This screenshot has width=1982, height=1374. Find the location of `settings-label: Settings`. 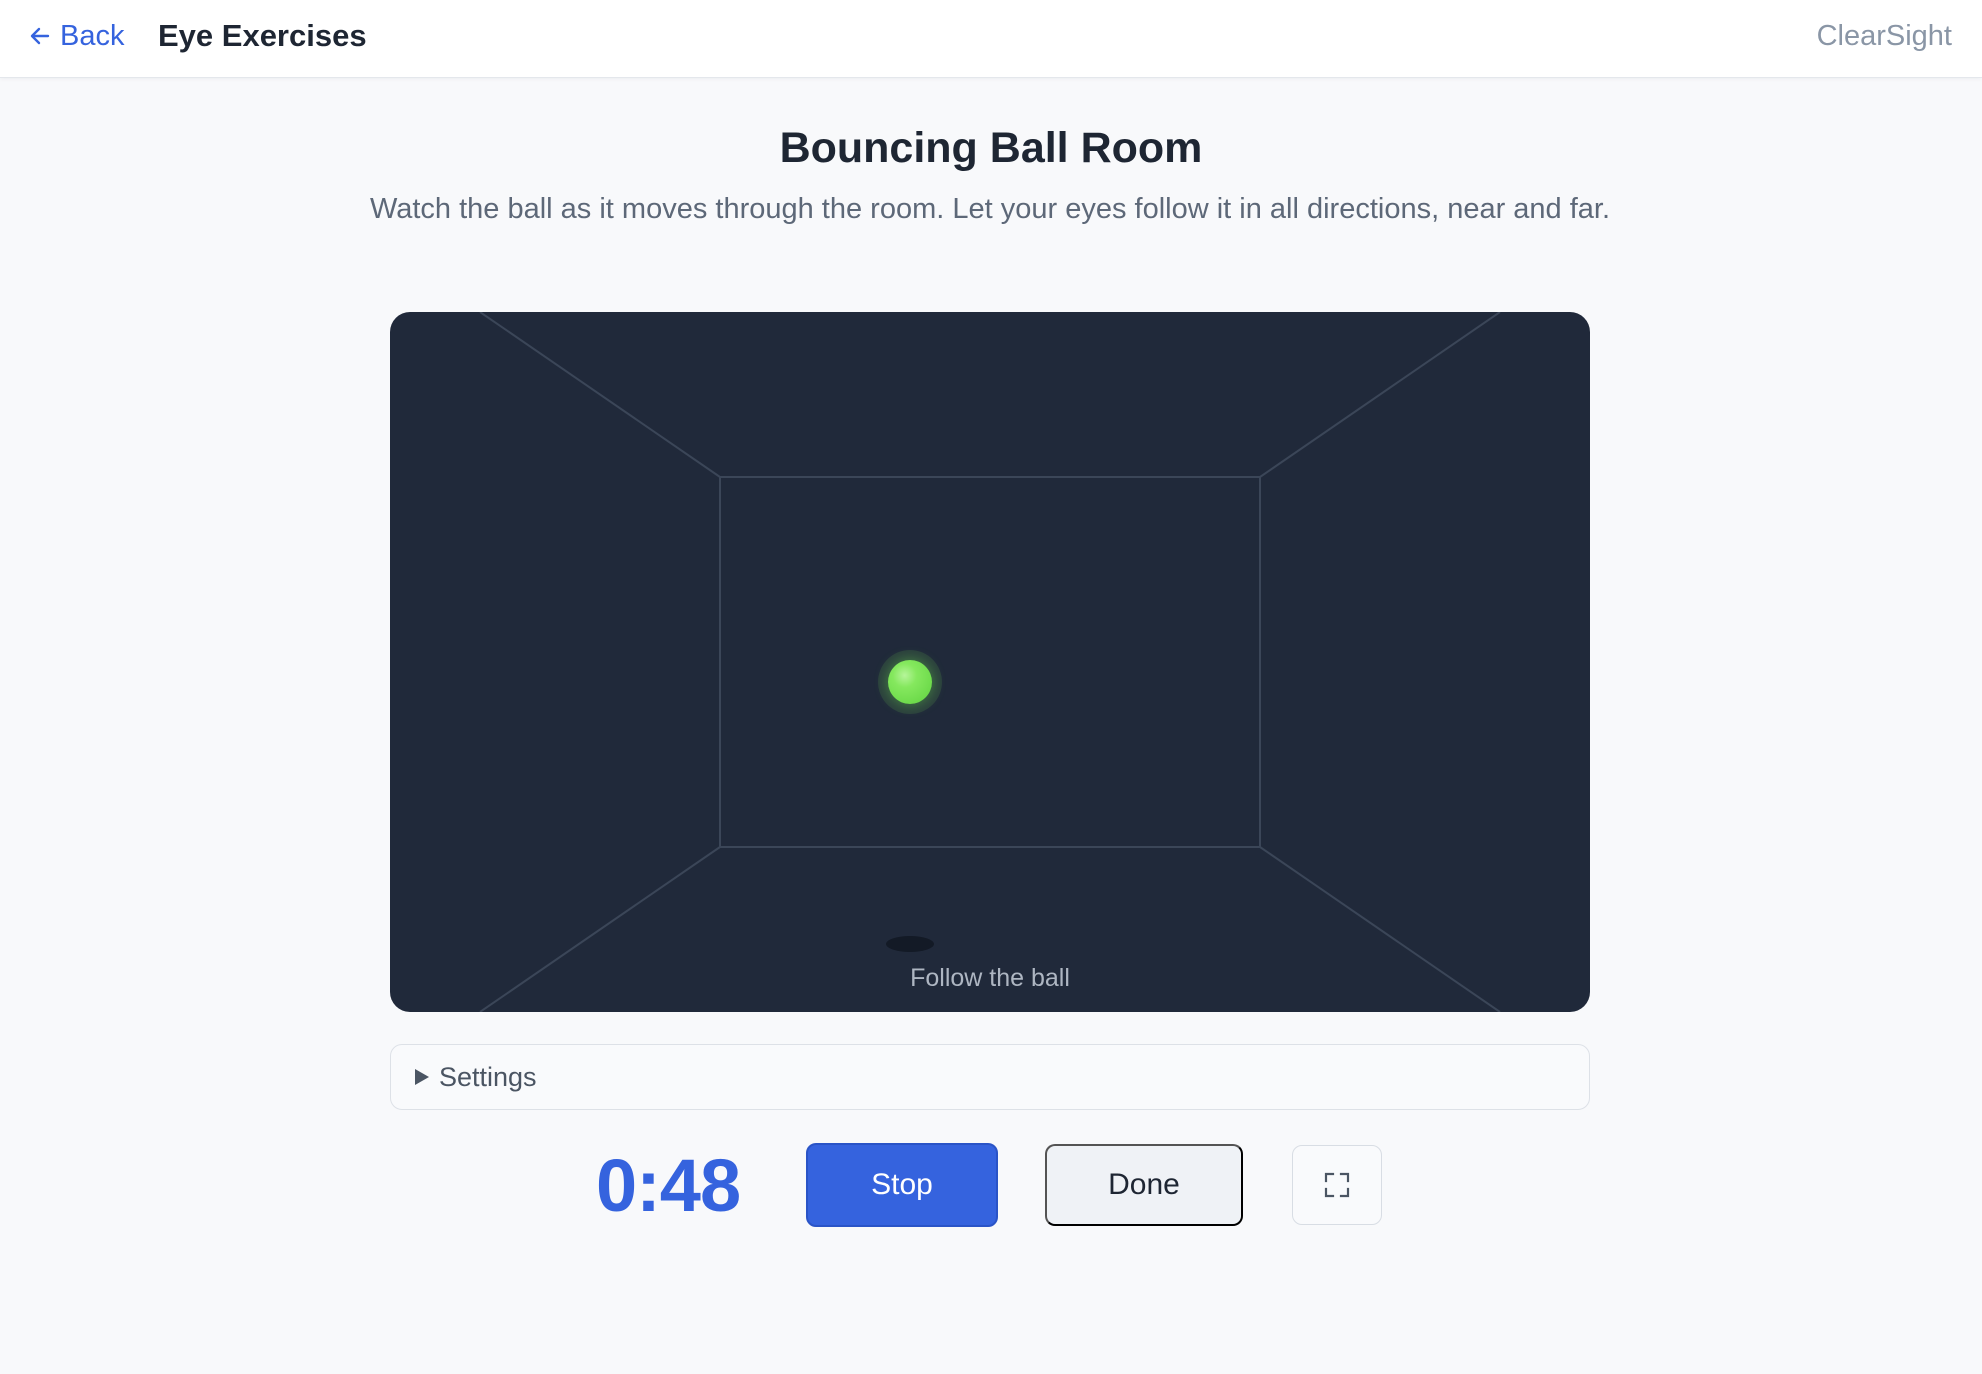

settings-label: Settings is located at coordinates (488, 1076).